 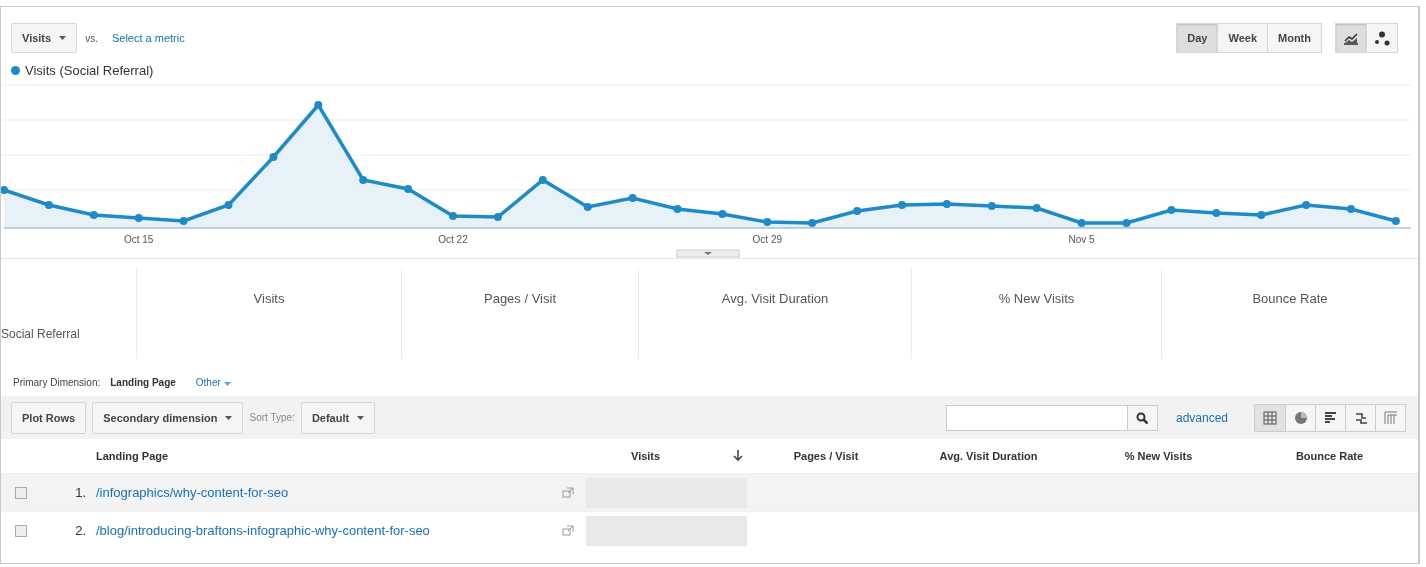 I want to click on axis-label: Oct 15, so click(x=138, y=239).